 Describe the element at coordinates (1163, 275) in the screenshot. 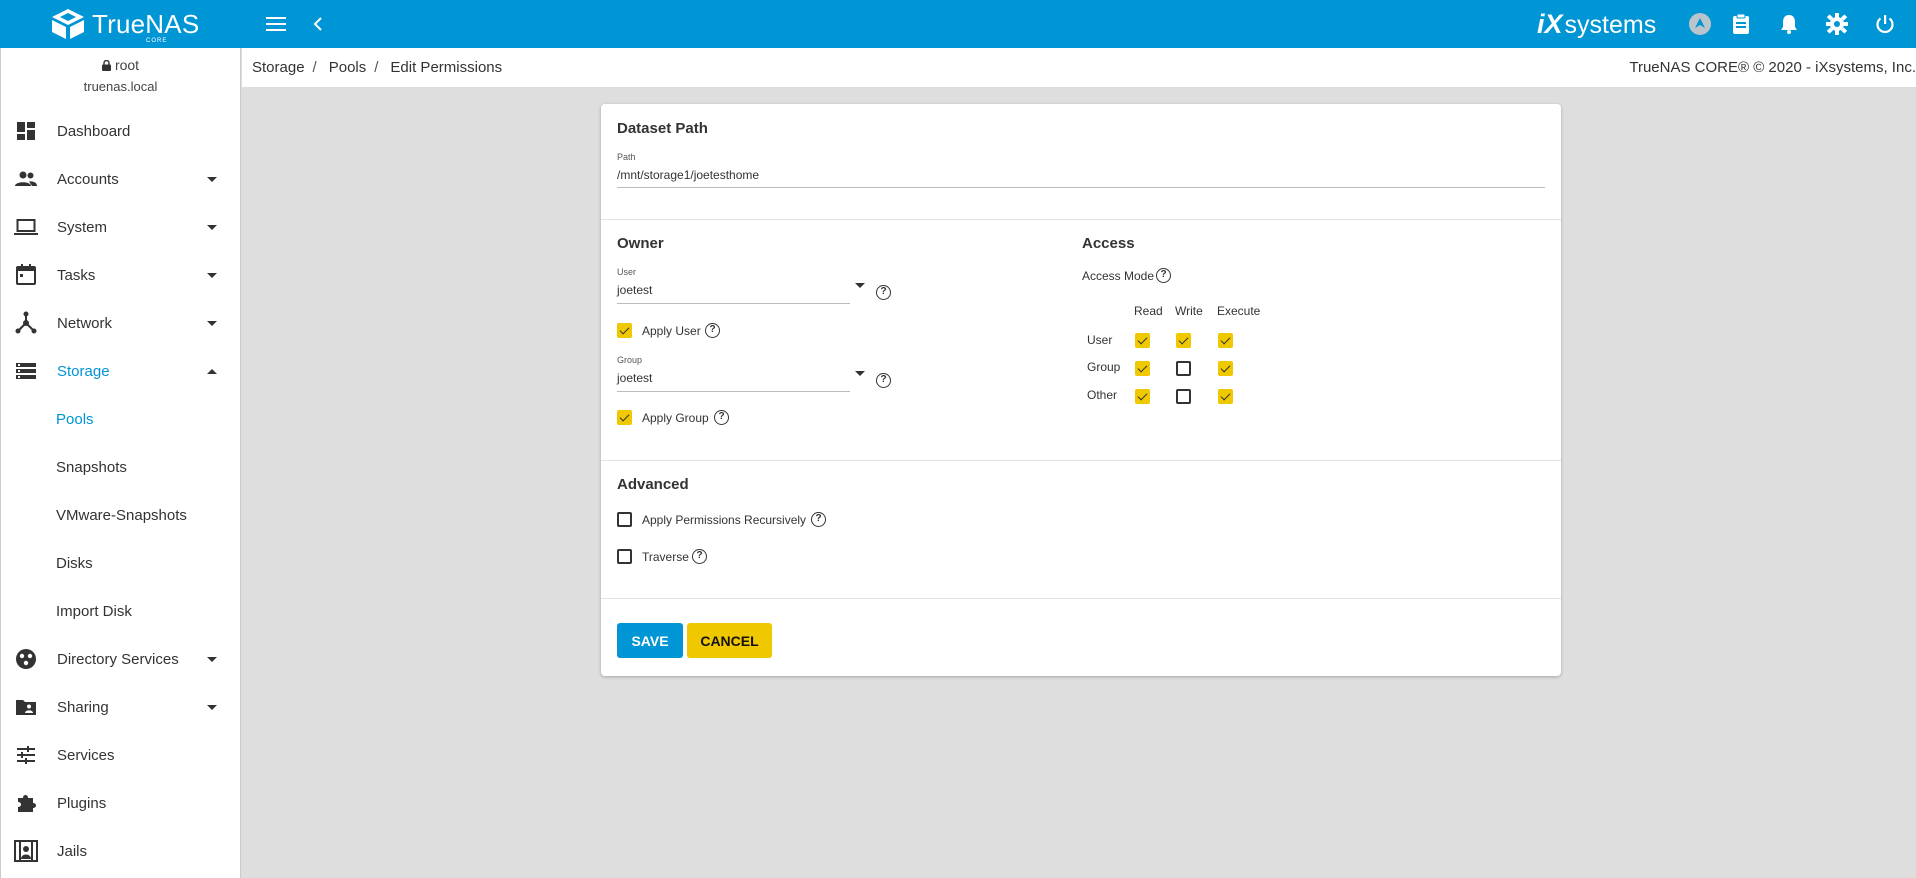

I see `access-mode-help-icon: ?` at that location.